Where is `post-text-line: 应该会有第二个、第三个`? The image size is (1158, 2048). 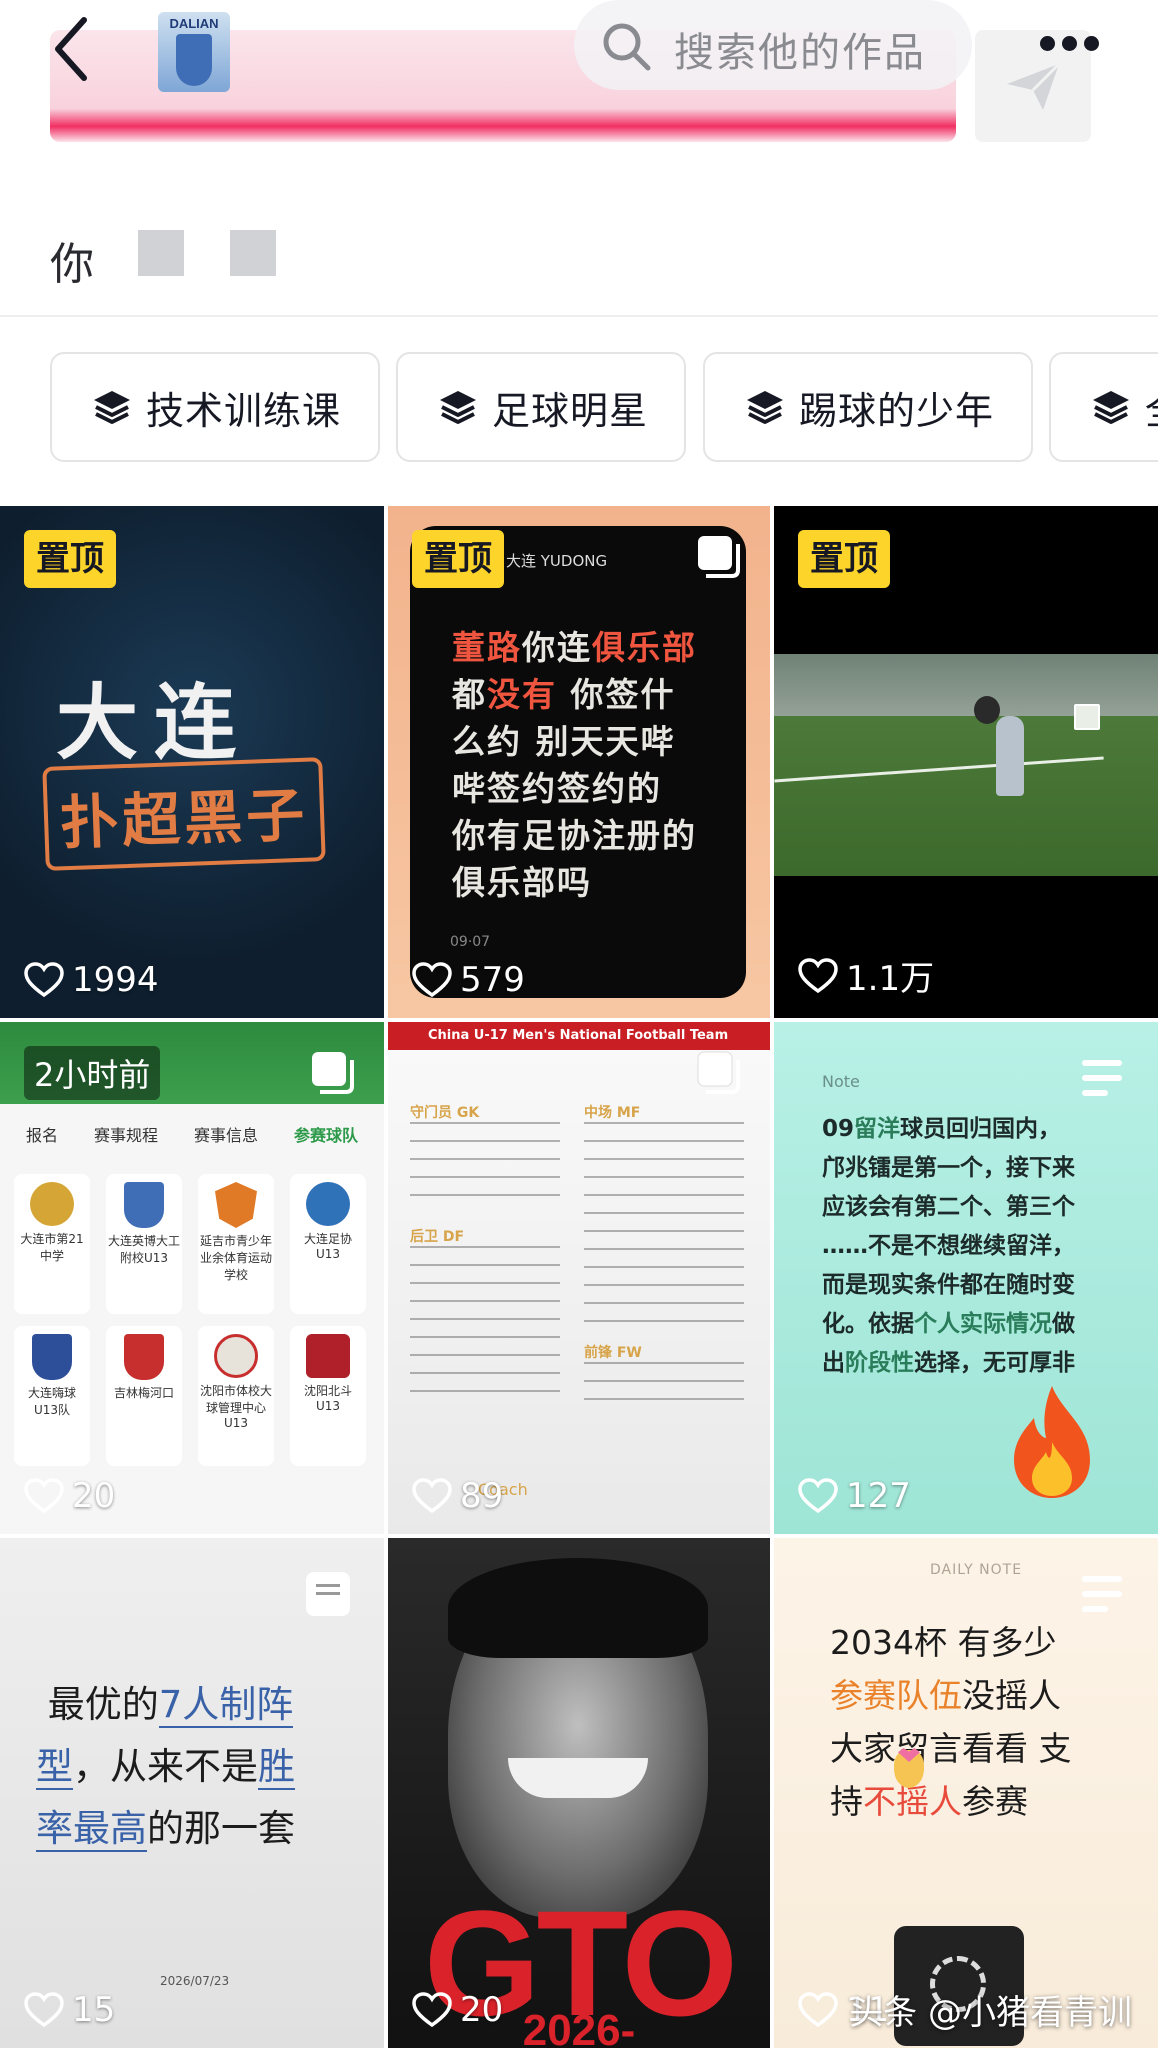
post-text-line: 应该会有第二个、第三个 is located at coordinates (948, 1207).